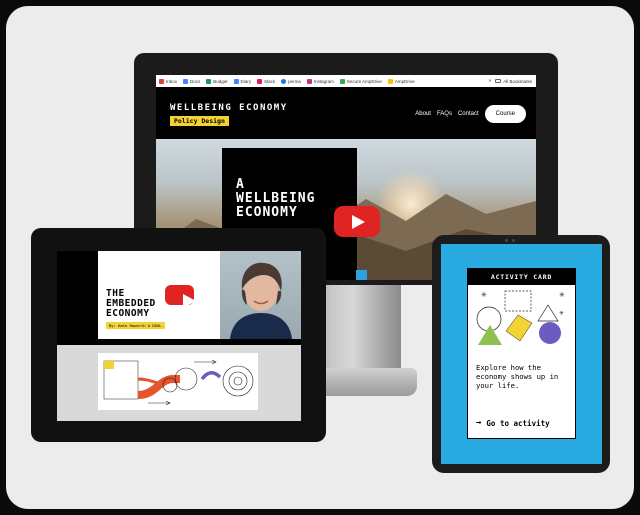 The width and height of the screenshot is (640, 515). Describe the element at coordinates (180, 296) in the screenshot. I see `video-play-button` at that location.